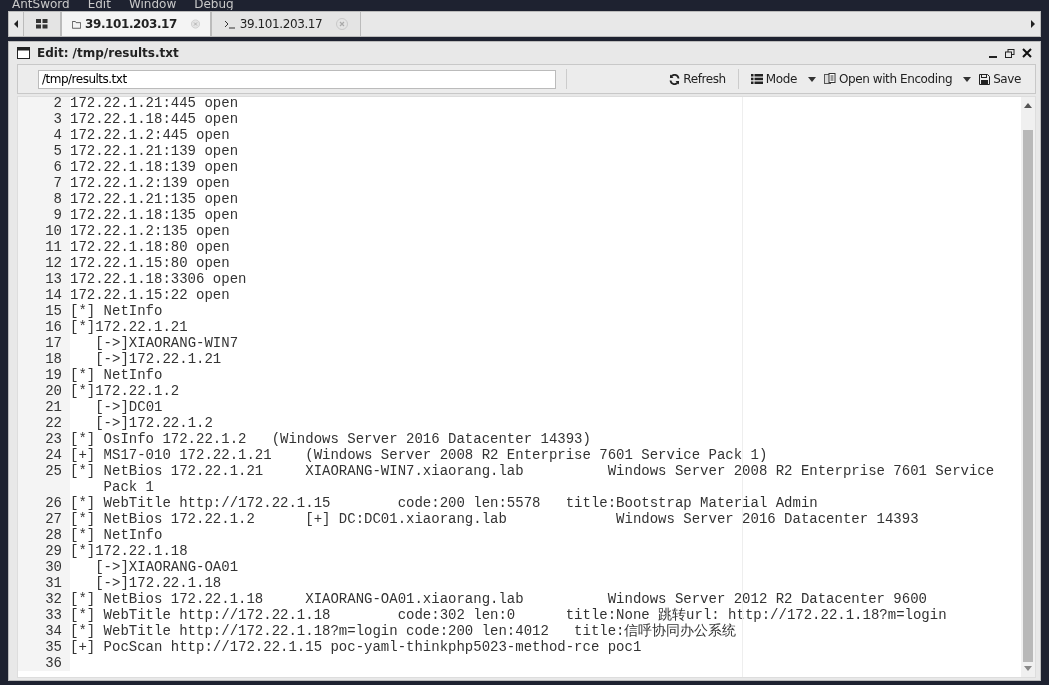 The width and height of the screenshot is (1049, 685). Describe the element at coordinates (44, 583) in the screenshot. I see `line-number: 31` at that location.